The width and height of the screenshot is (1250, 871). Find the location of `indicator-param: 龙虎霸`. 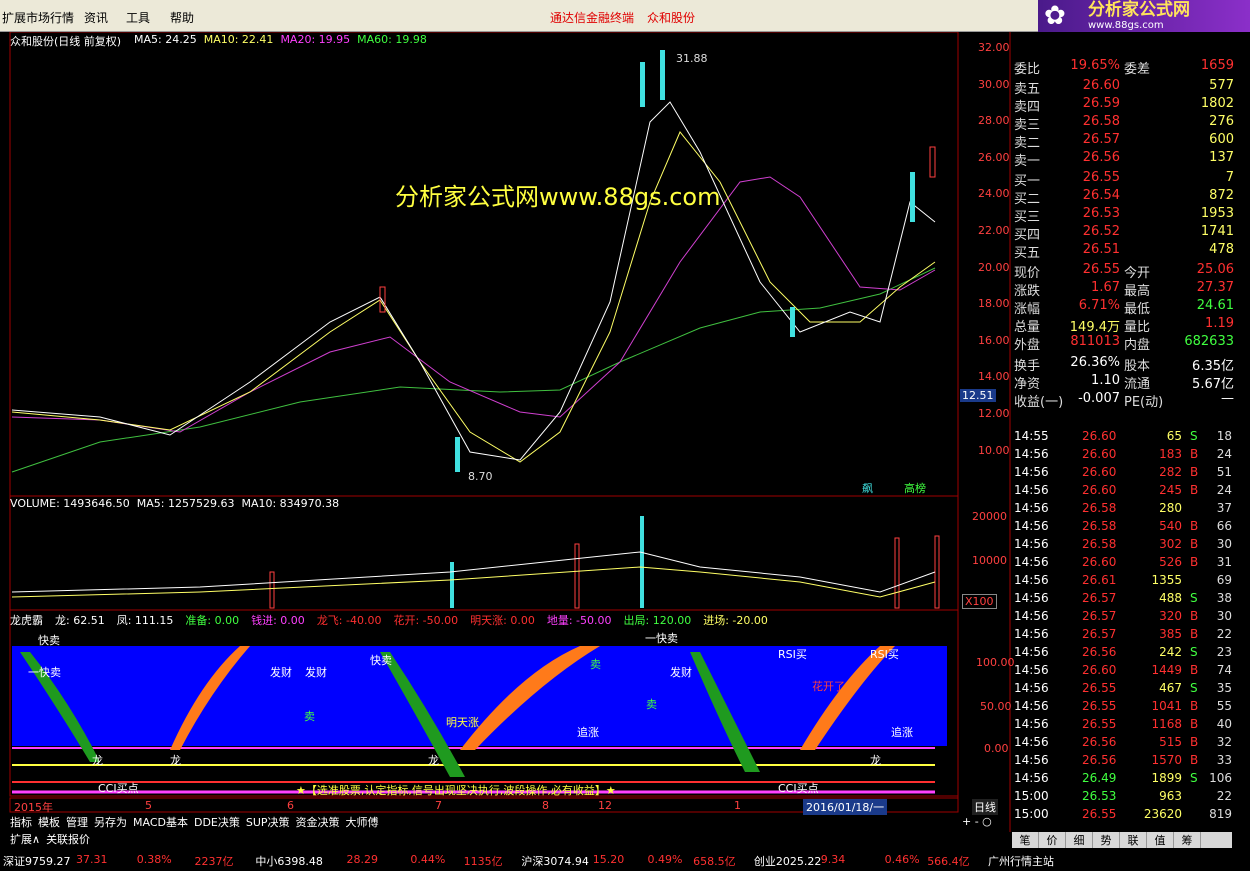

indicator-param: 龙虎霸 is located at coordinates (26, 620).